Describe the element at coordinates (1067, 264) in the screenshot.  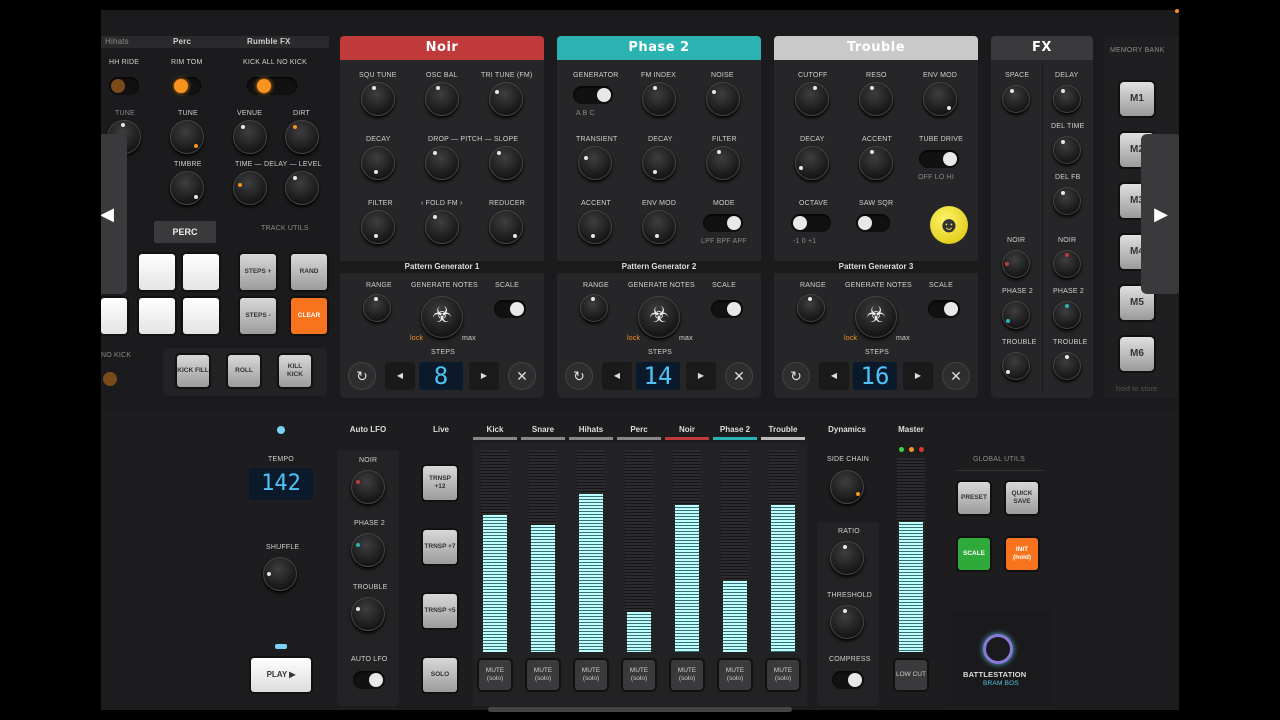
I see `fx-noir-send-2-knob` at that location.